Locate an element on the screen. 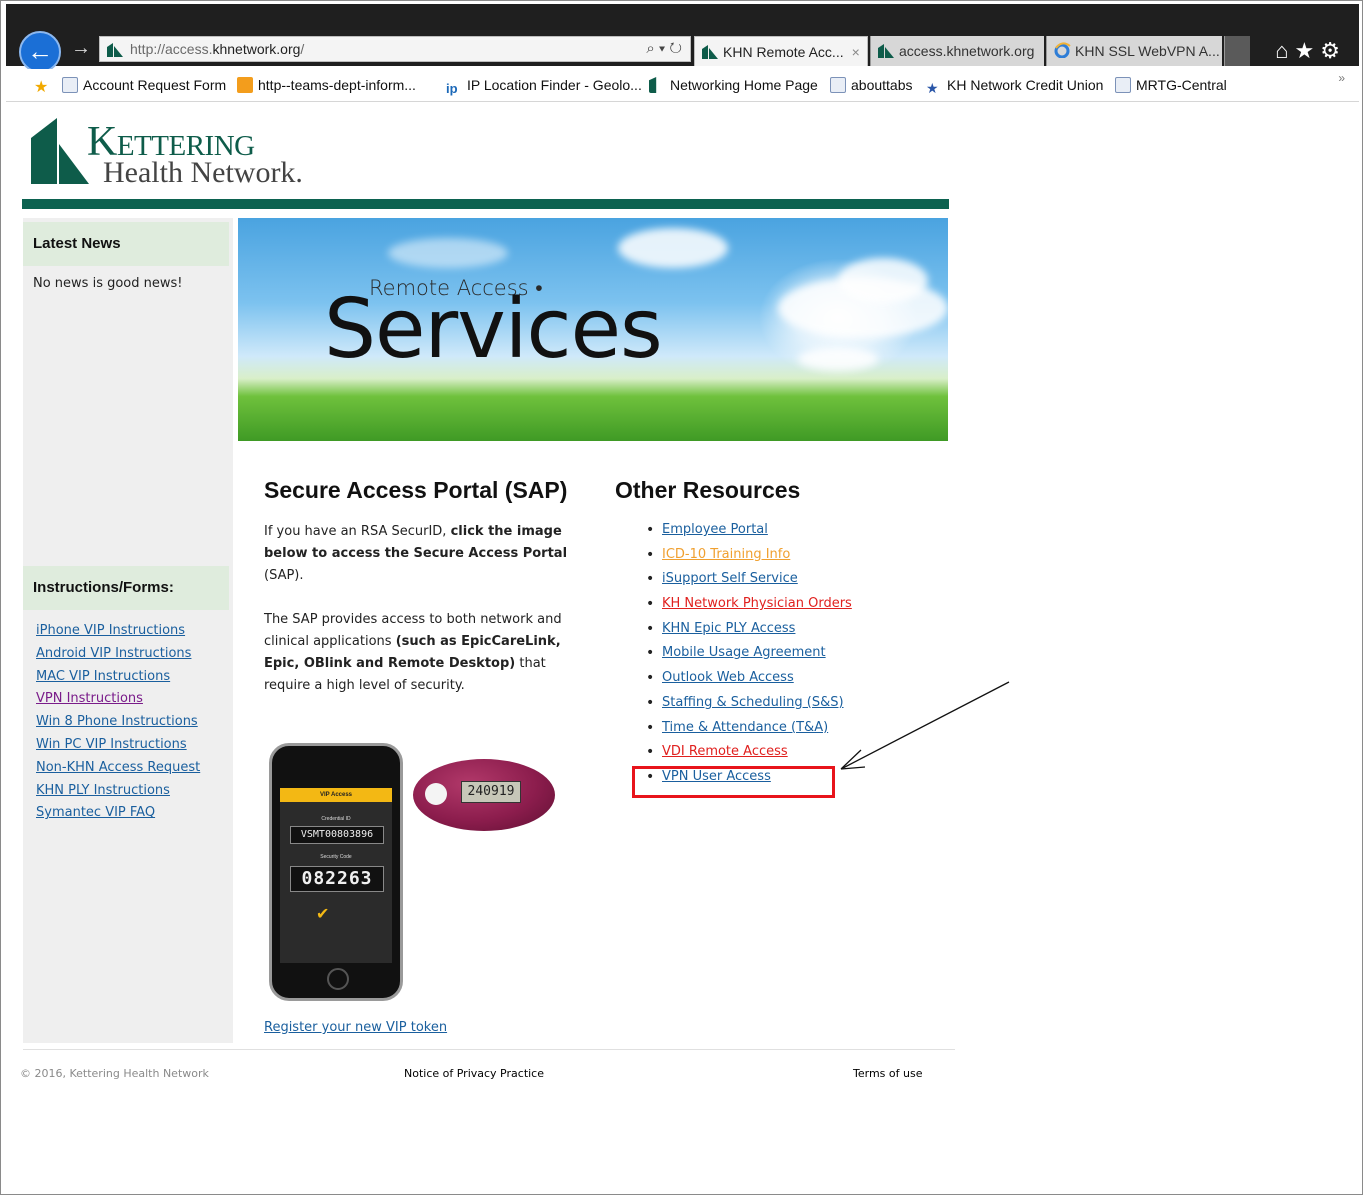  list-item: iPhone VIP Instructions is located at coordinates (118, 634).